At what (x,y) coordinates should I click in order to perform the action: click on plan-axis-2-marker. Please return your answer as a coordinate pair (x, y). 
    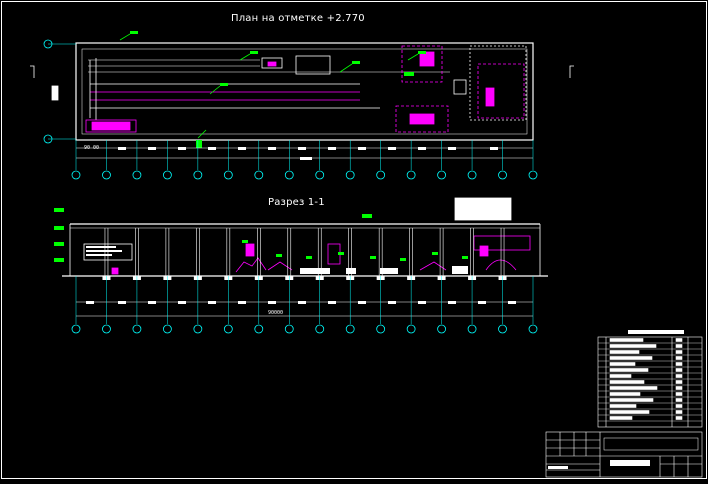
    Looking at the image, I should click on (106, 175).